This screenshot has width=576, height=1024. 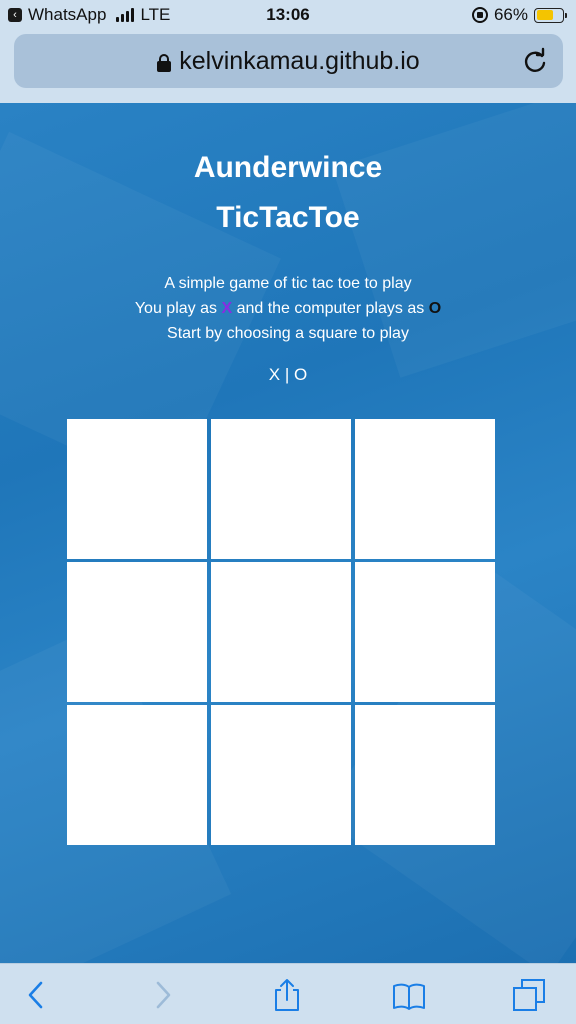 What do you see at coordinates (175, 308) in the screenshot?
I see `desc-line-2-prefix: You play as` at bounding box center [175, 308].